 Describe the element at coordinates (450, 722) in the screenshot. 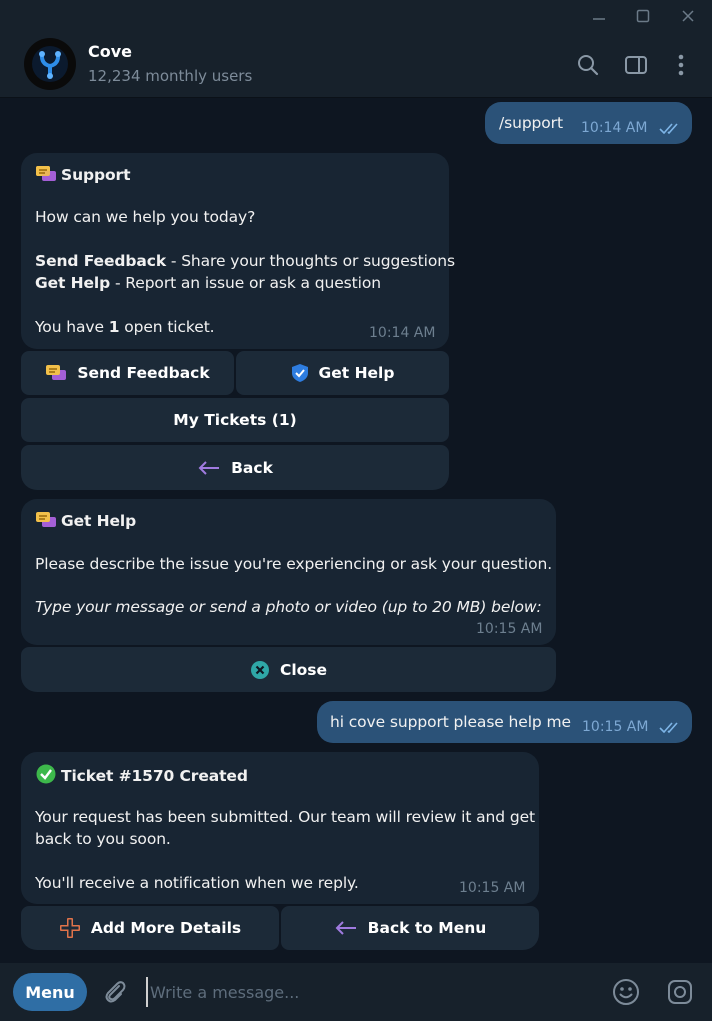

I see `message-text: hi cove support please help me` at that location.